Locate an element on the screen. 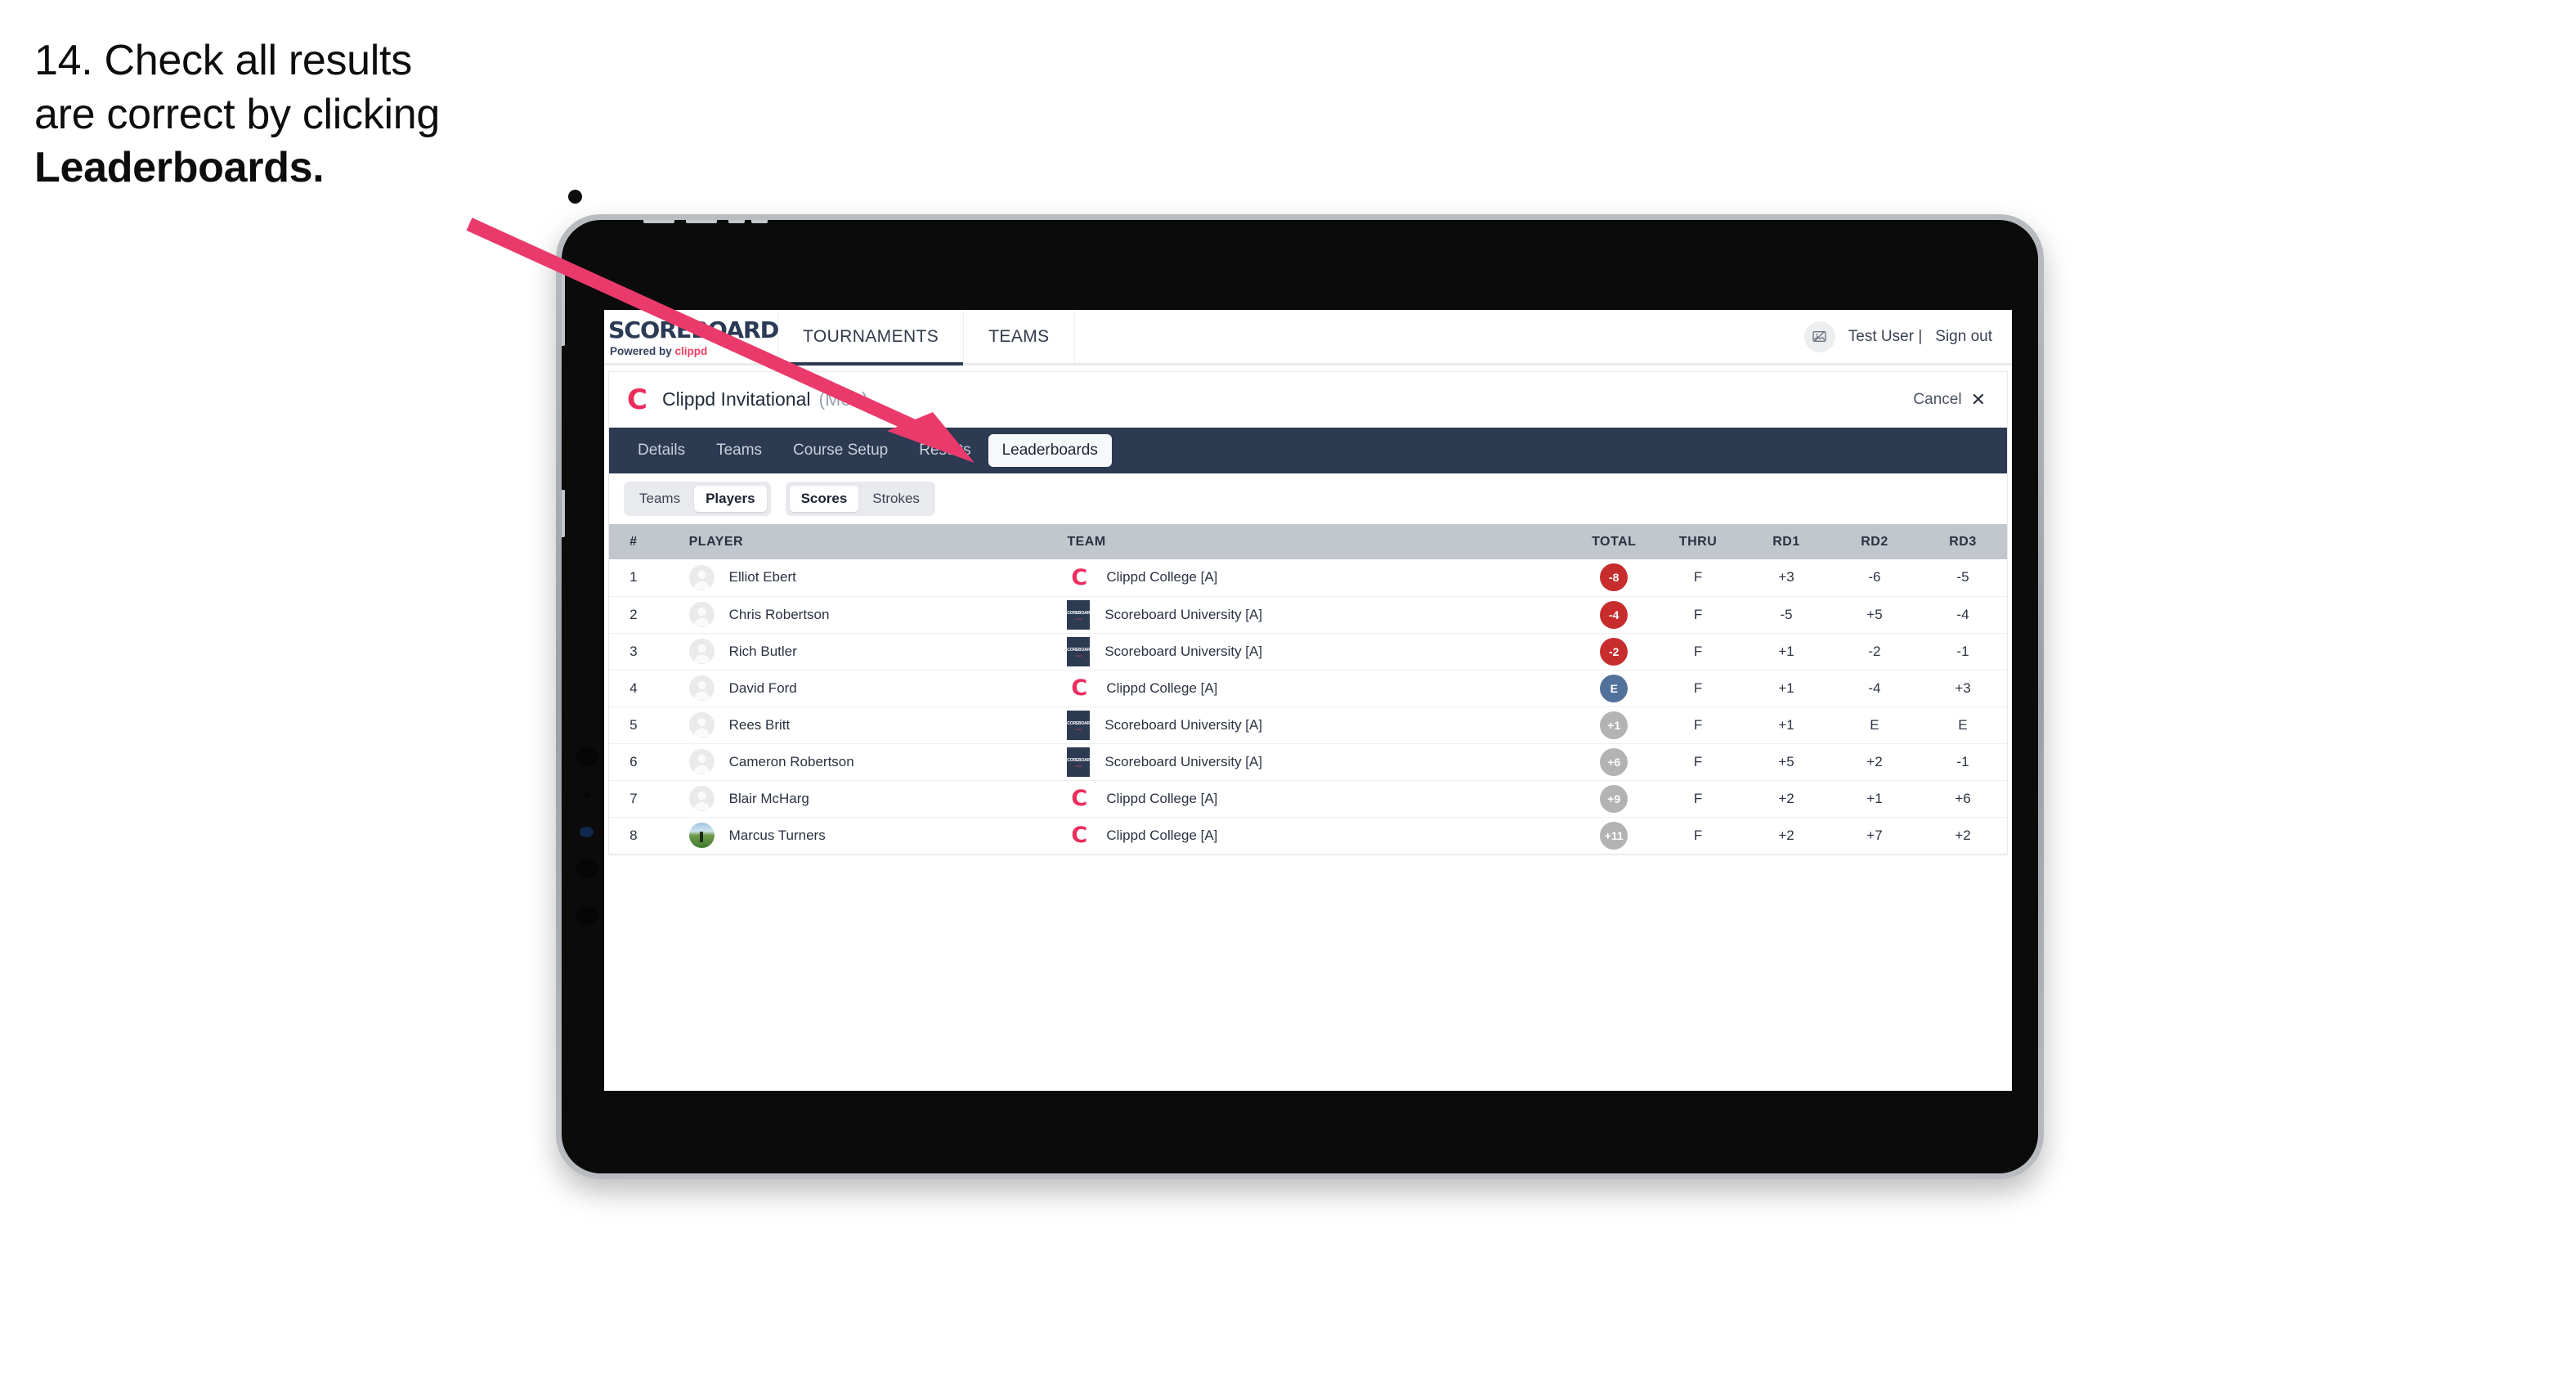  tablet-power-button is located at coordinates (563, 513).